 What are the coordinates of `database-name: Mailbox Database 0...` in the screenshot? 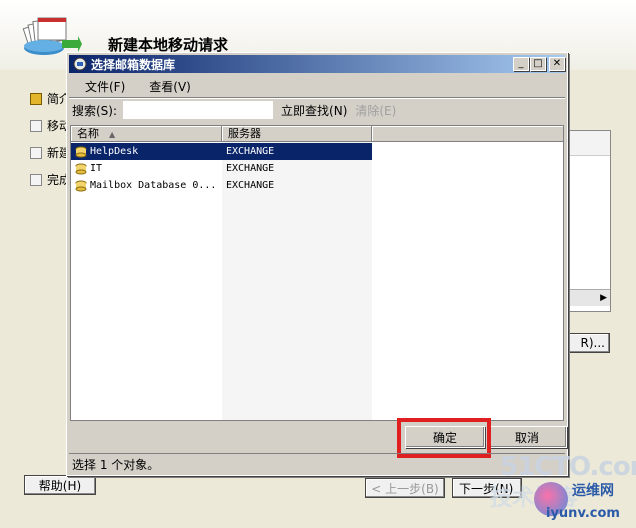 It's located at (153, 185).